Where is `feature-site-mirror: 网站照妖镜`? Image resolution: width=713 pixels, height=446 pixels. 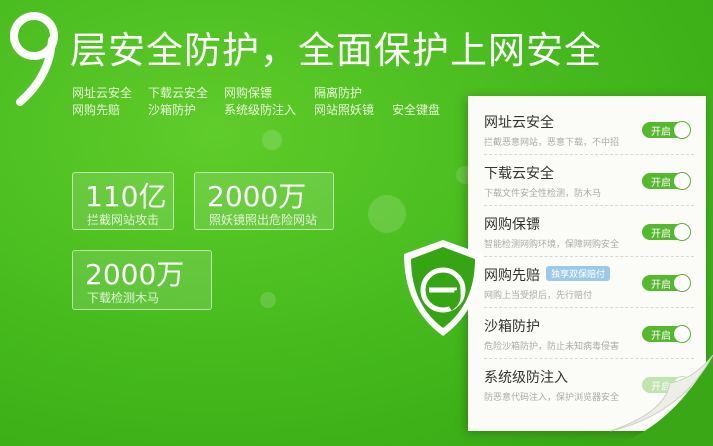
feature-site-mirror: 网站照妖镜 is located at coordinates (344, 110).